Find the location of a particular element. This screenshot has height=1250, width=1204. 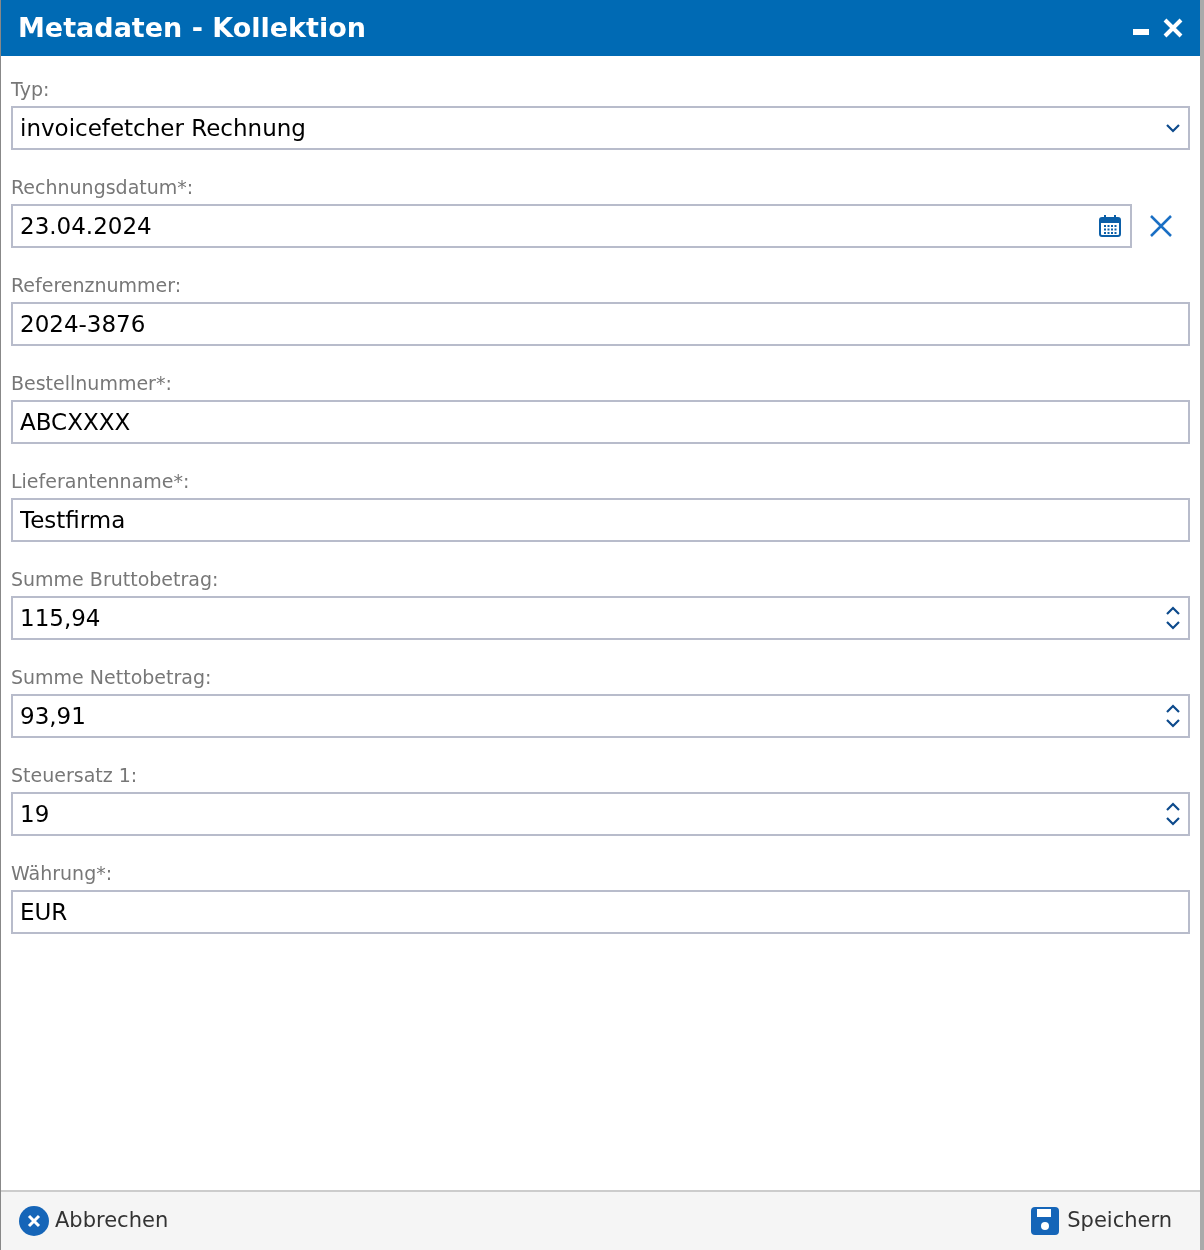

input-field: 23.04.2024 is located at coordinates (571, 226).